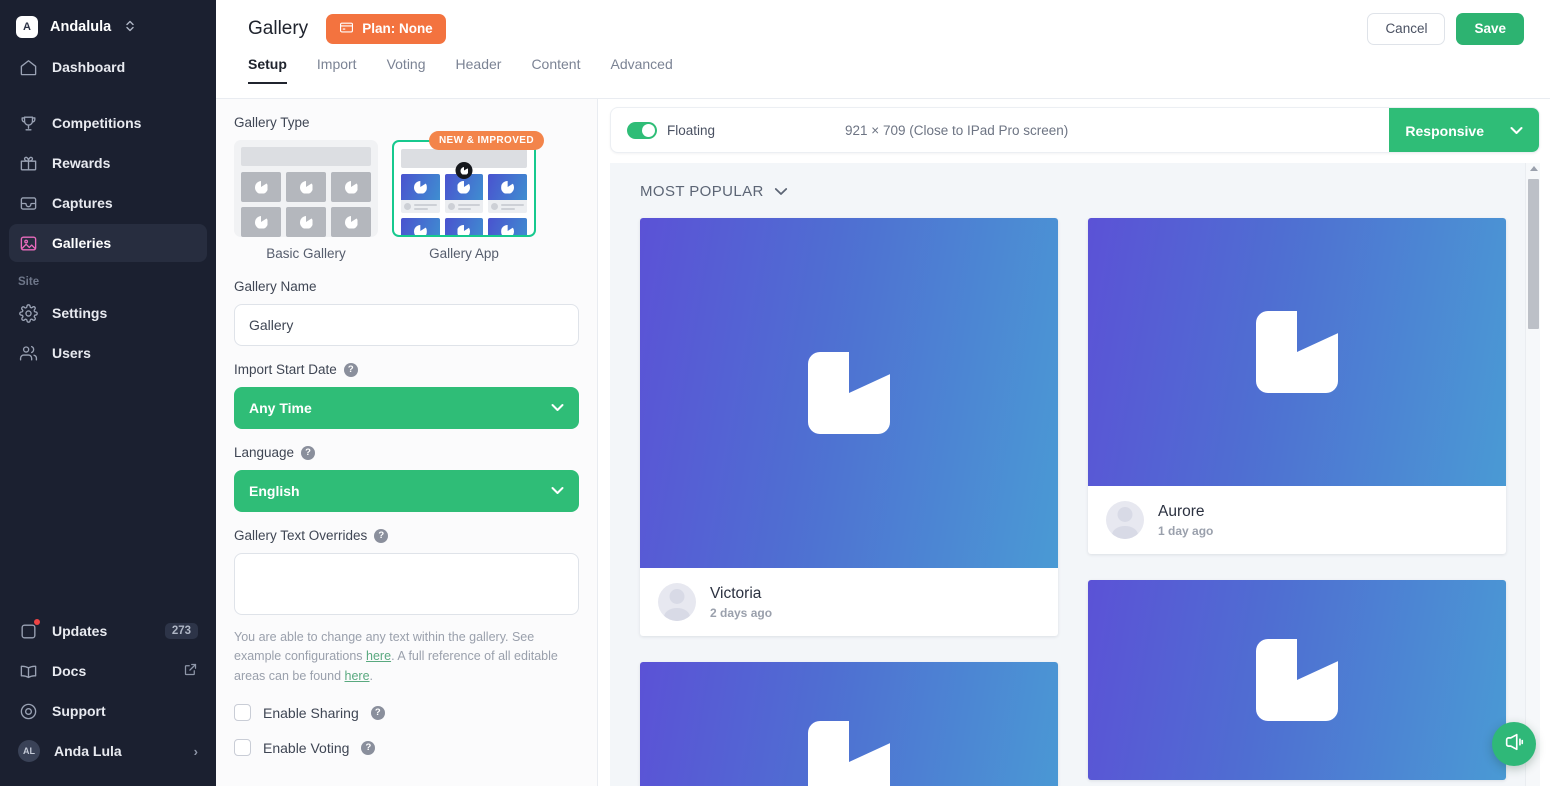 This screenshot has height=786, width=1550. Describe the element at coordinates (264, 452) in the screenshot. I see `label-text: Language` at that location.